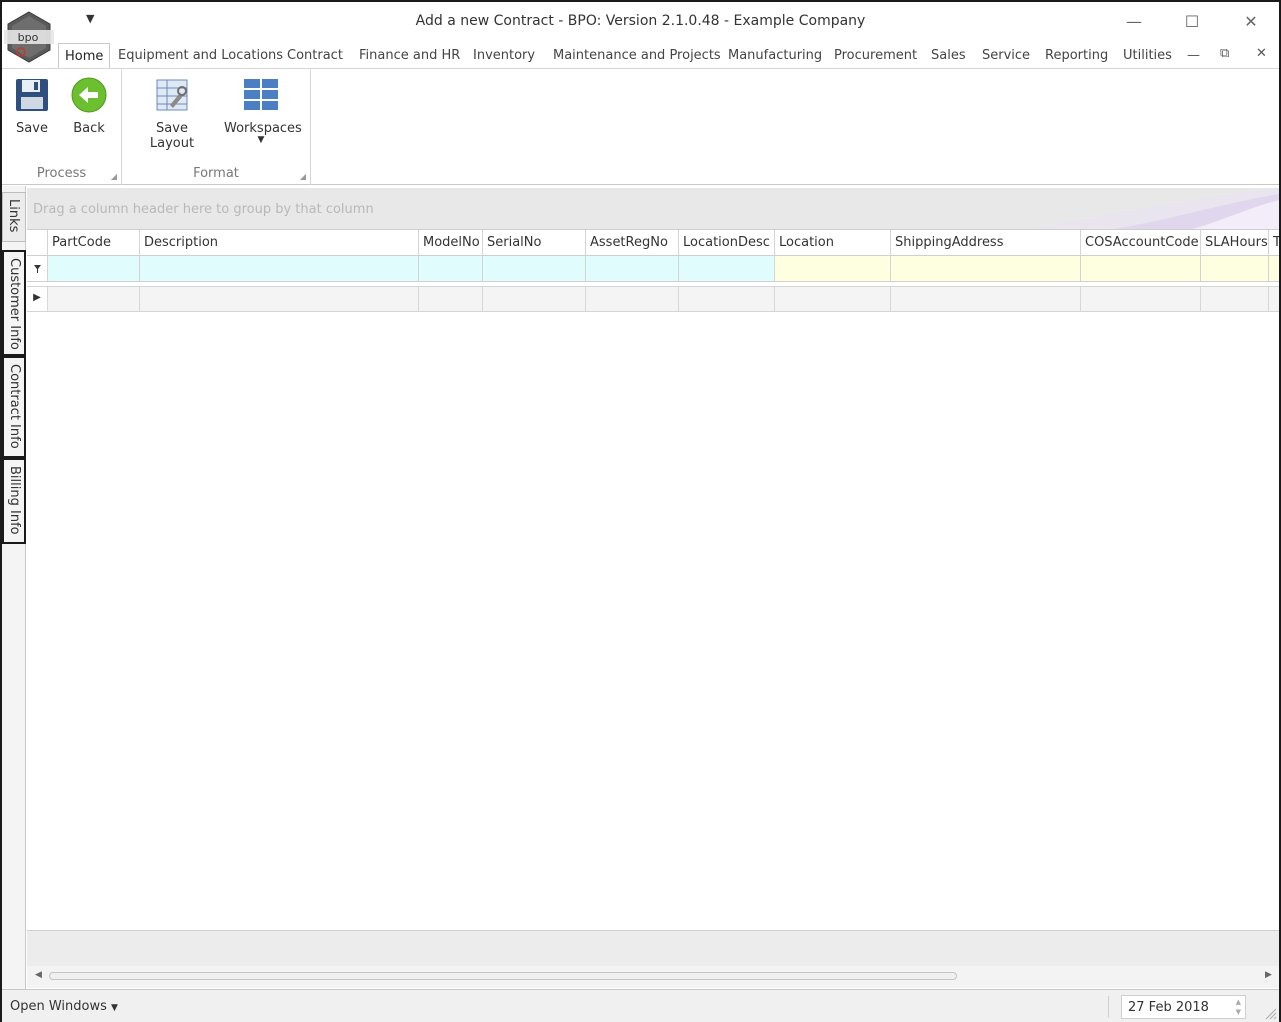  What do you see at coordinates (1141, 299) in the screenshot?
I see `cell-cosaccountcode` at bounding box center [1141, 299].